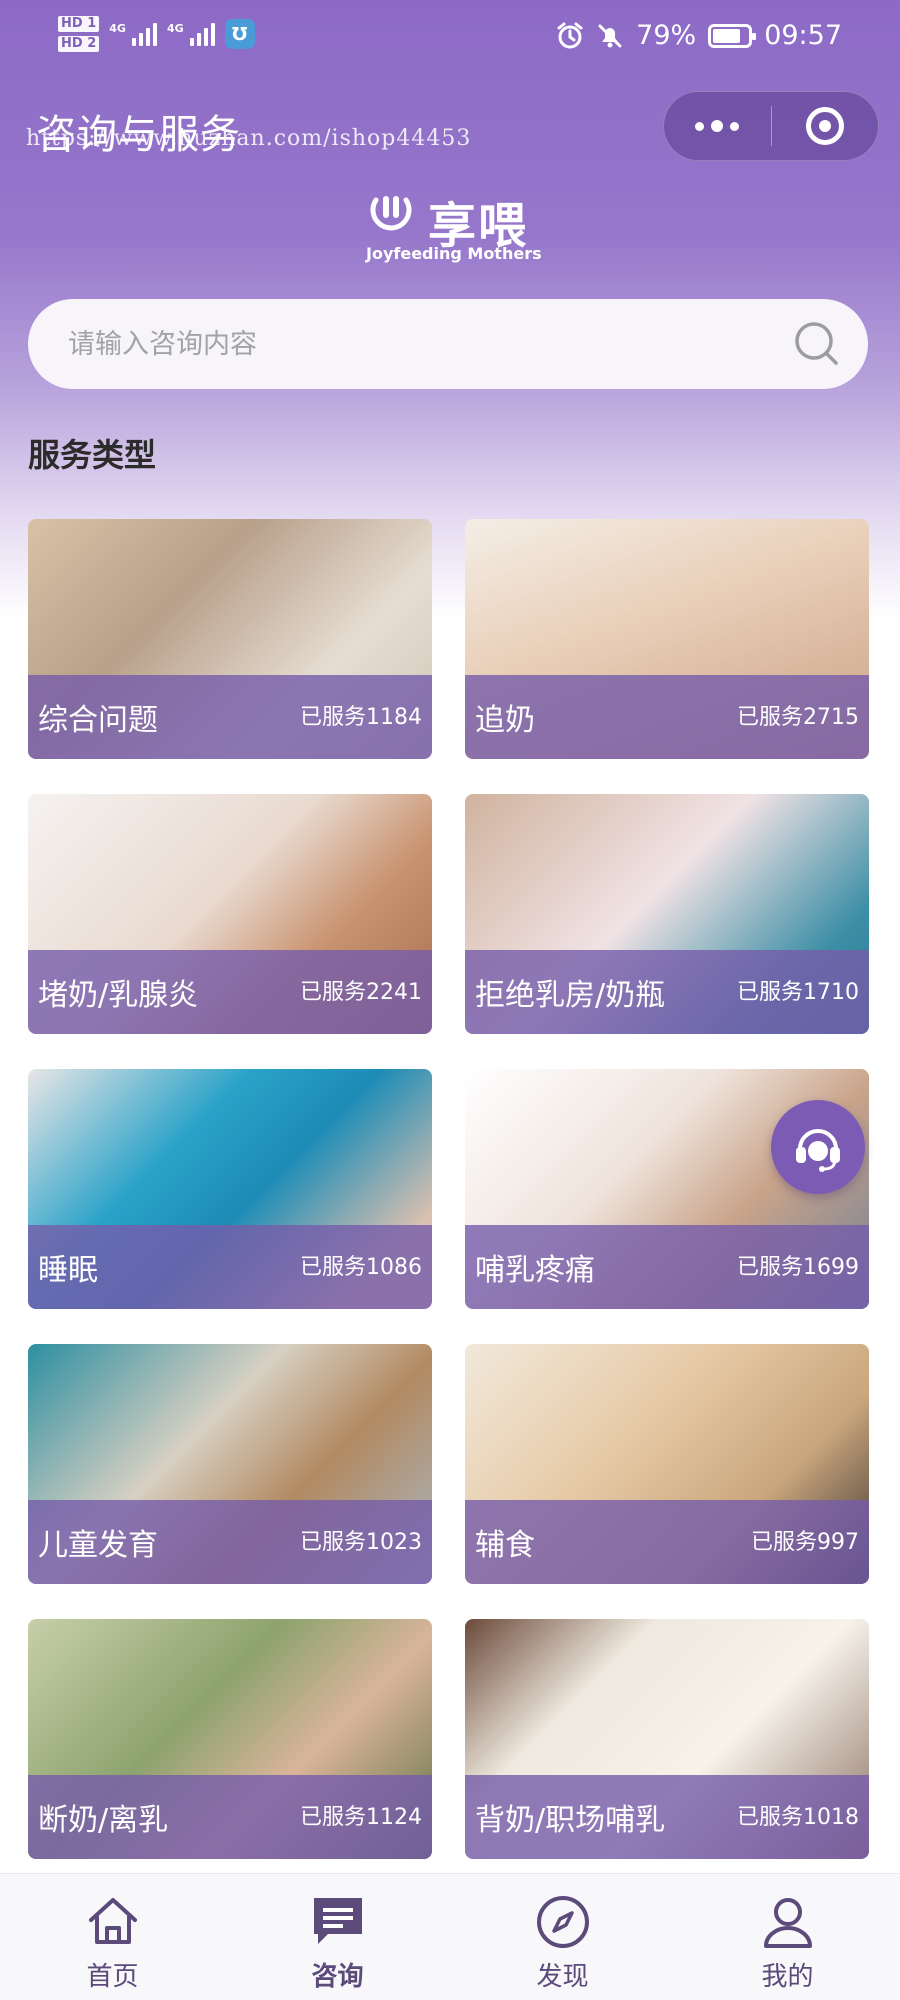  What do you see at coordinates (118, 995) in the screenshot?
I see `service-name: 堵奶/乳腺炎` at bounding box center [118, 995].